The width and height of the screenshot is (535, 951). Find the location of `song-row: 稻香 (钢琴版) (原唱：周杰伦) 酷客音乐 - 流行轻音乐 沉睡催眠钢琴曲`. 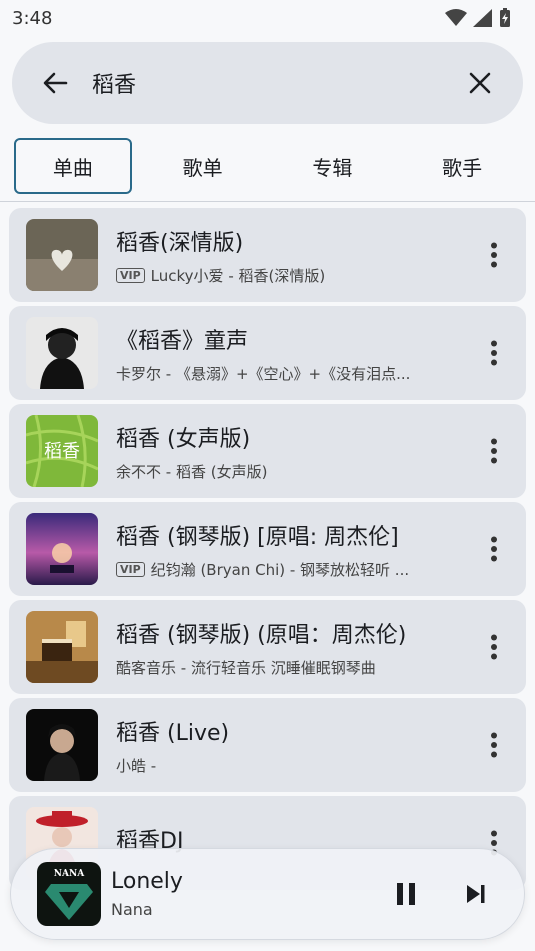

song-row: 稻香 (钢琴版) (原唱：周杰伦) 酷客音乐 - 流行轻音乐 沉睡催眠钢琴曲 is located at coordinates (267, 647).